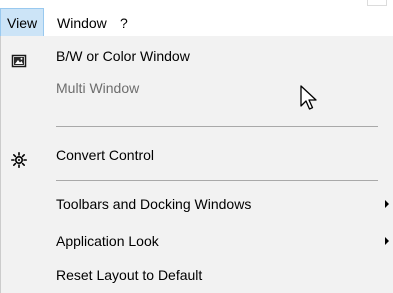 The height and width of the screenshot is (293, 393). Describe the element at coordinates (124, 23) in the screenshot. I see `menu-help: ?` at that location.